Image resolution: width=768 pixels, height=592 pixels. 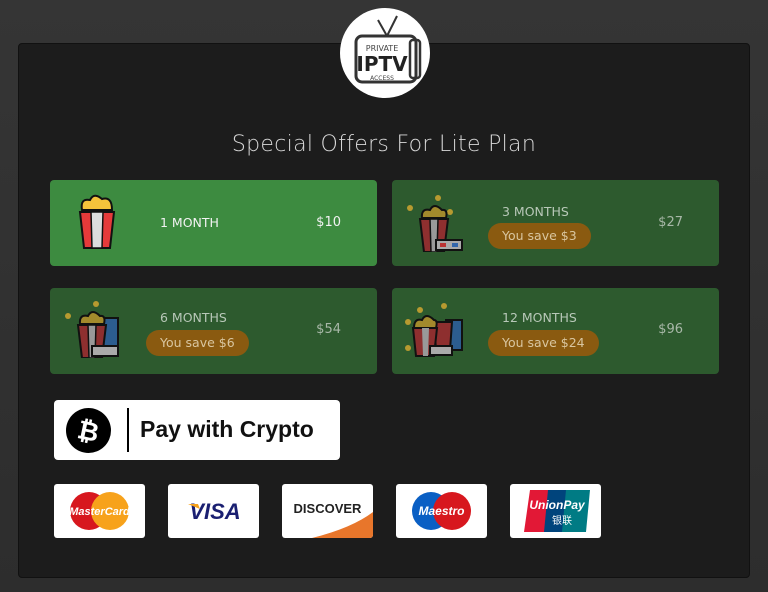 I want to click on svg-text: 银联, so click(x=562, y=520).